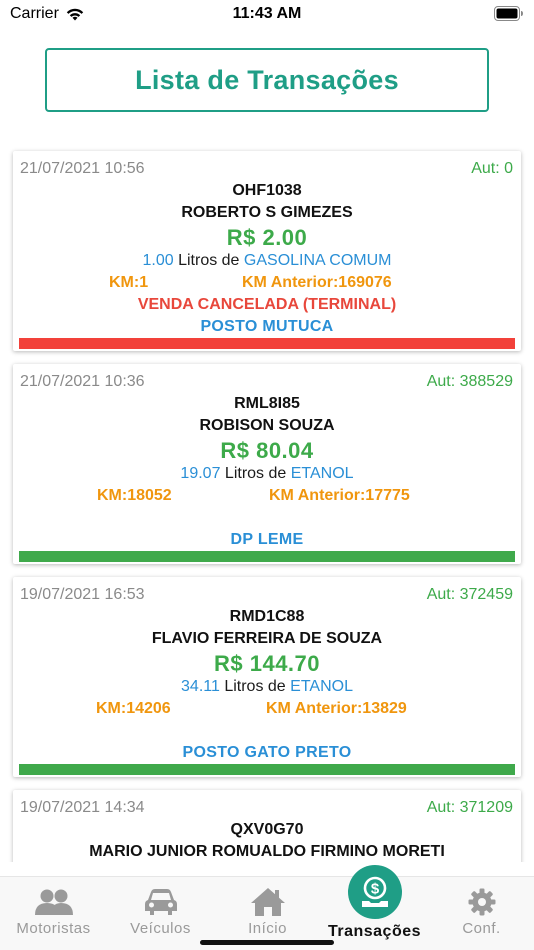 The image size is (534, 950). What do you see at coordinates (161, 902) in the screenshot?
I see `car-icon` at bounding box center [161, 902].